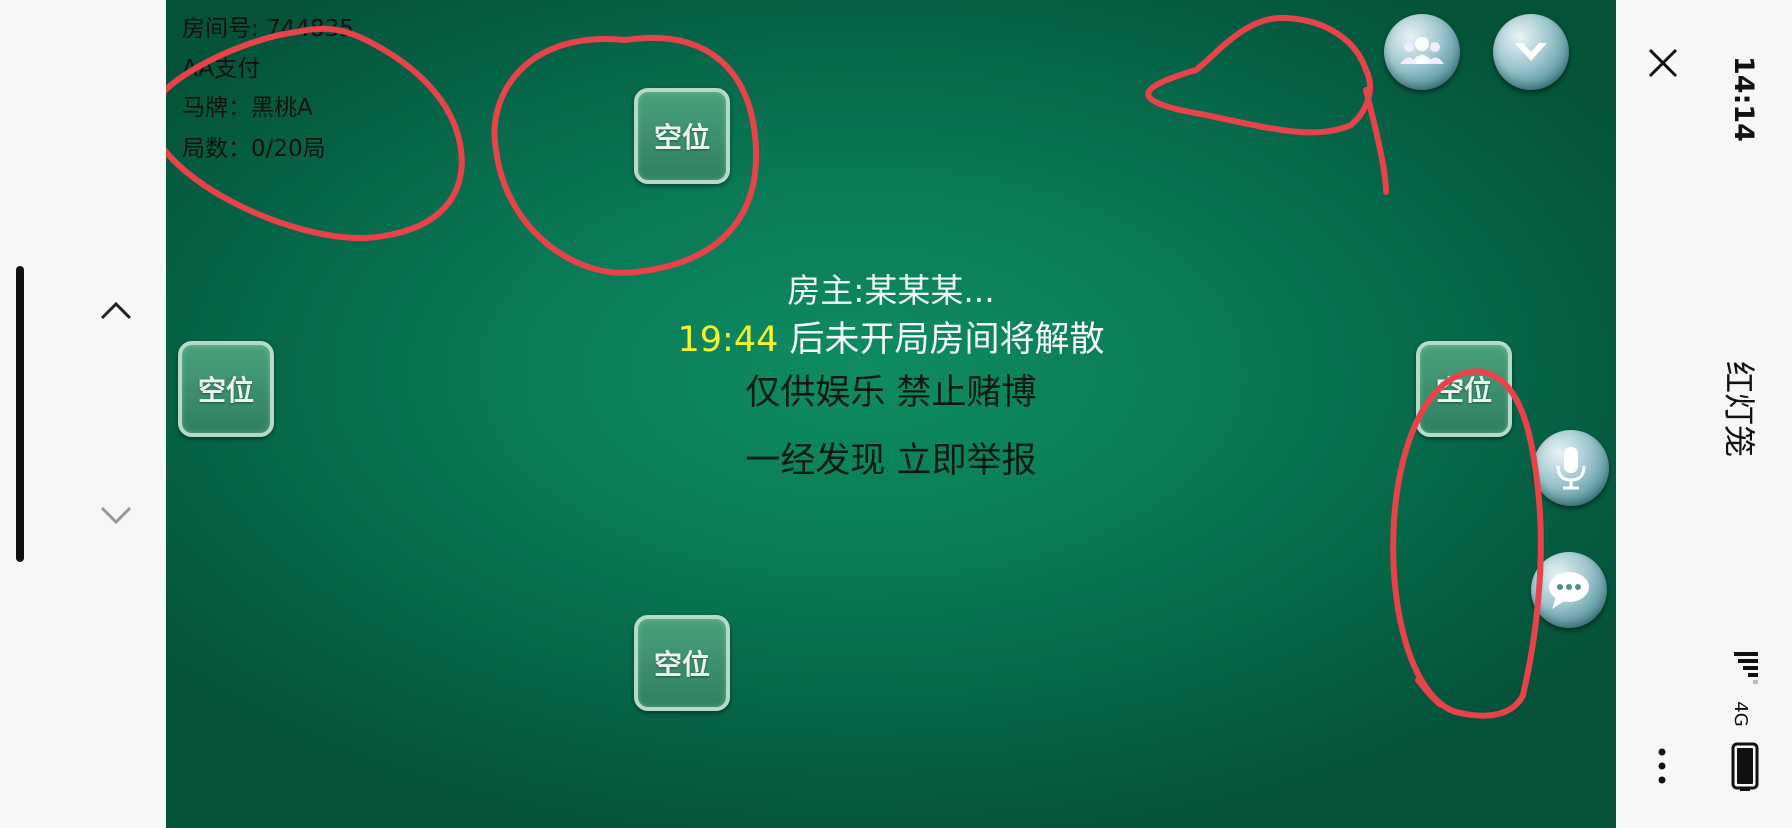 The width and height of the screenshot is (1792, 828). I want to click on dissolve-countdown: 19:44 后未开局房间将解散, so click(891, 336).